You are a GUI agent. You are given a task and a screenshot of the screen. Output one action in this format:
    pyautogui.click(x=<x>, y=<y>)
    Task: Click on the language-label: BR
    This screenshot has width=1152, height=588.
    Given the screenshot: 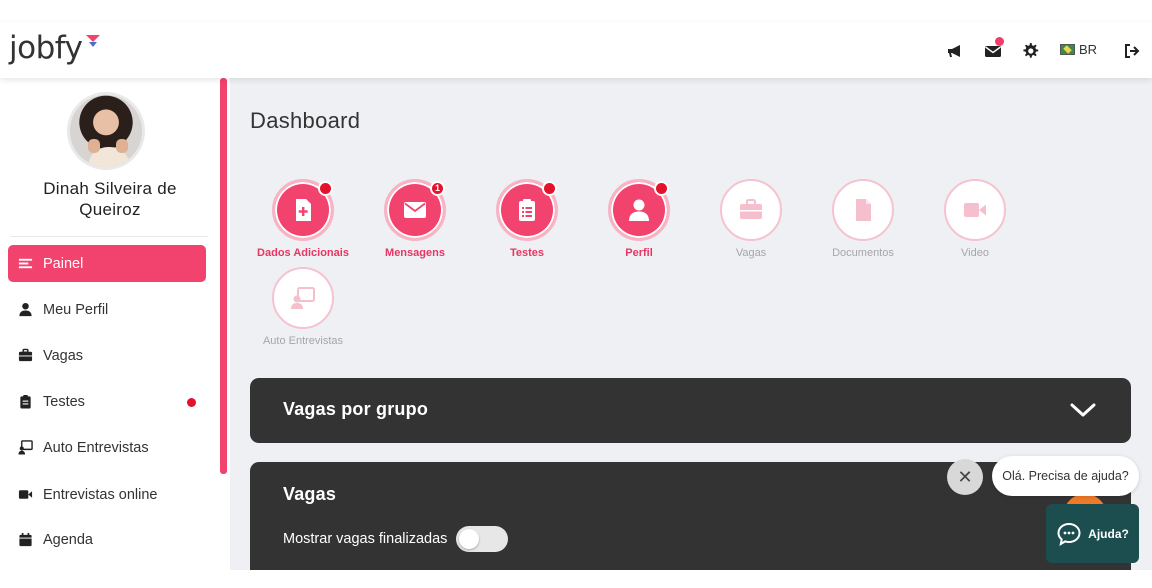 What is the action you would take?
    pyautogui.click(x=1088, y=49)
    